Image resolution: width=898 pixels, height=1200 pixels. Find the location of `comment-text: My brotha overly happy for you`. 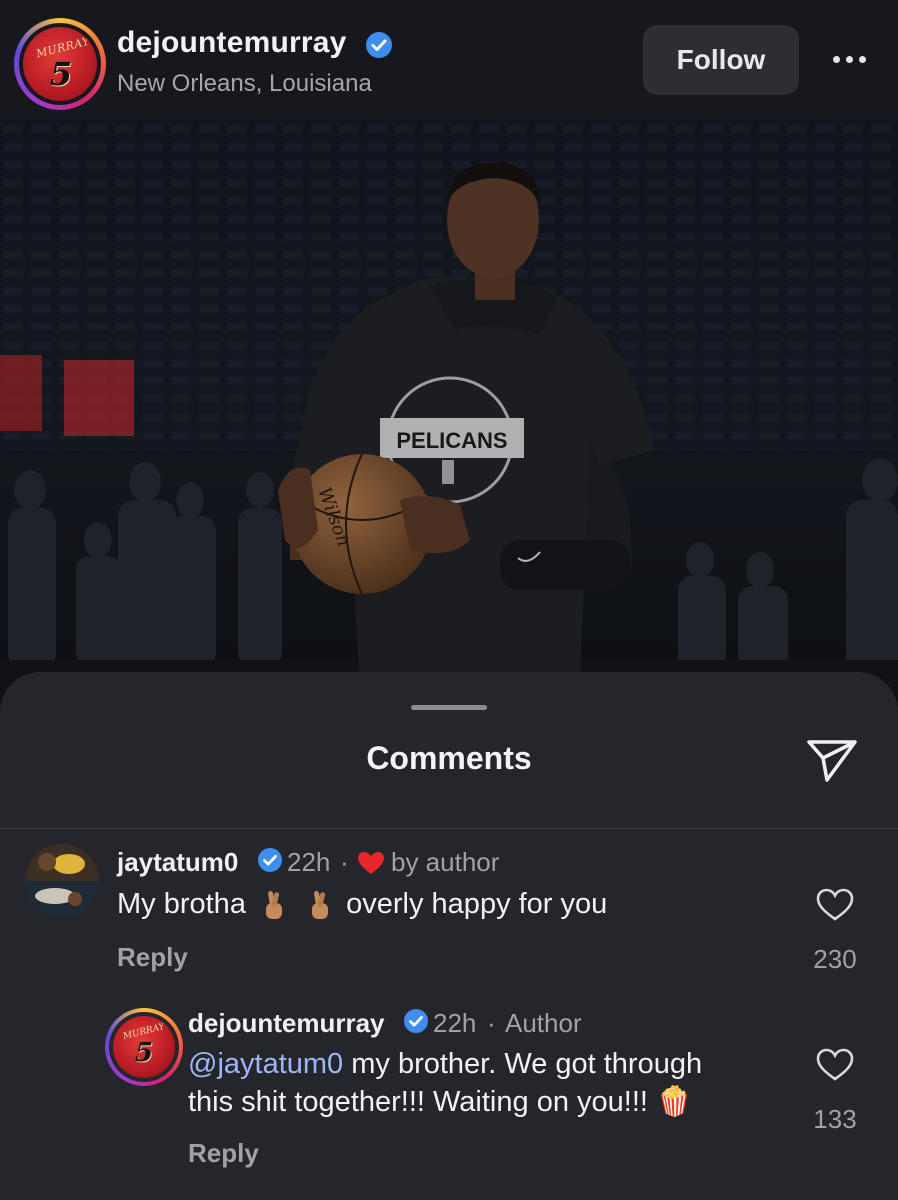

comment-text: My brotha overly happy for you is located at coordinates (362, 904).